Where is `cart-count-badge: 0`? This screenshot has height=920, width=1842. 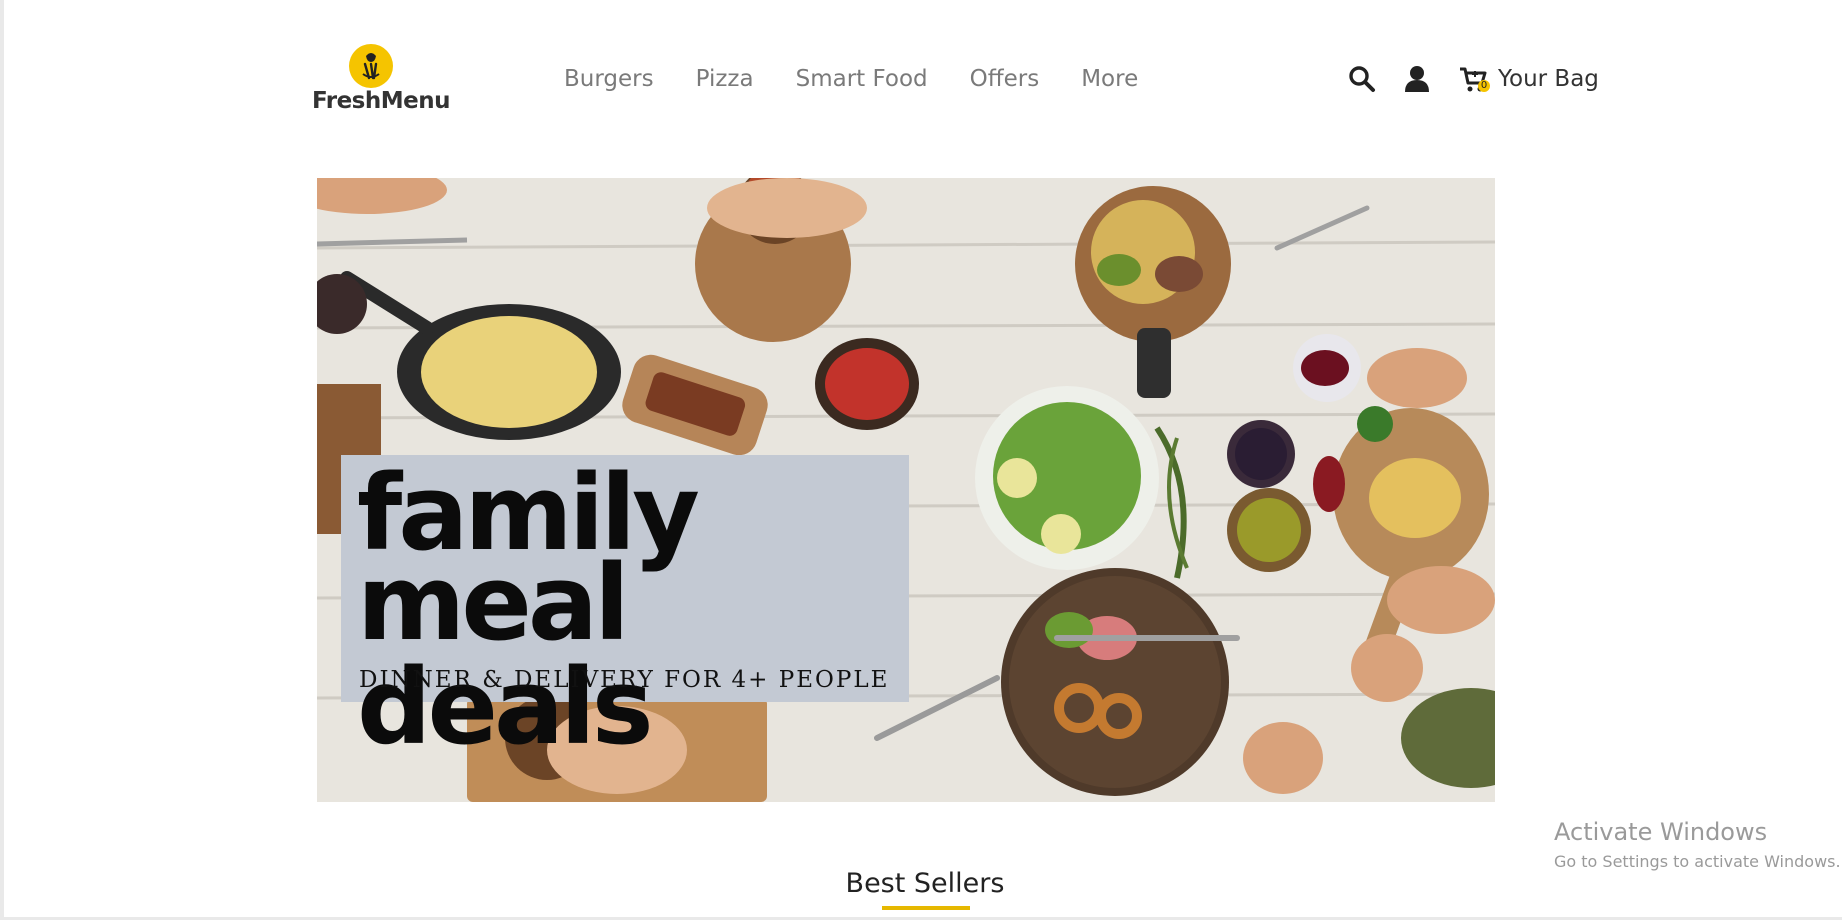
cart-count-badge: 0 is located at coordinates (1484, 86).